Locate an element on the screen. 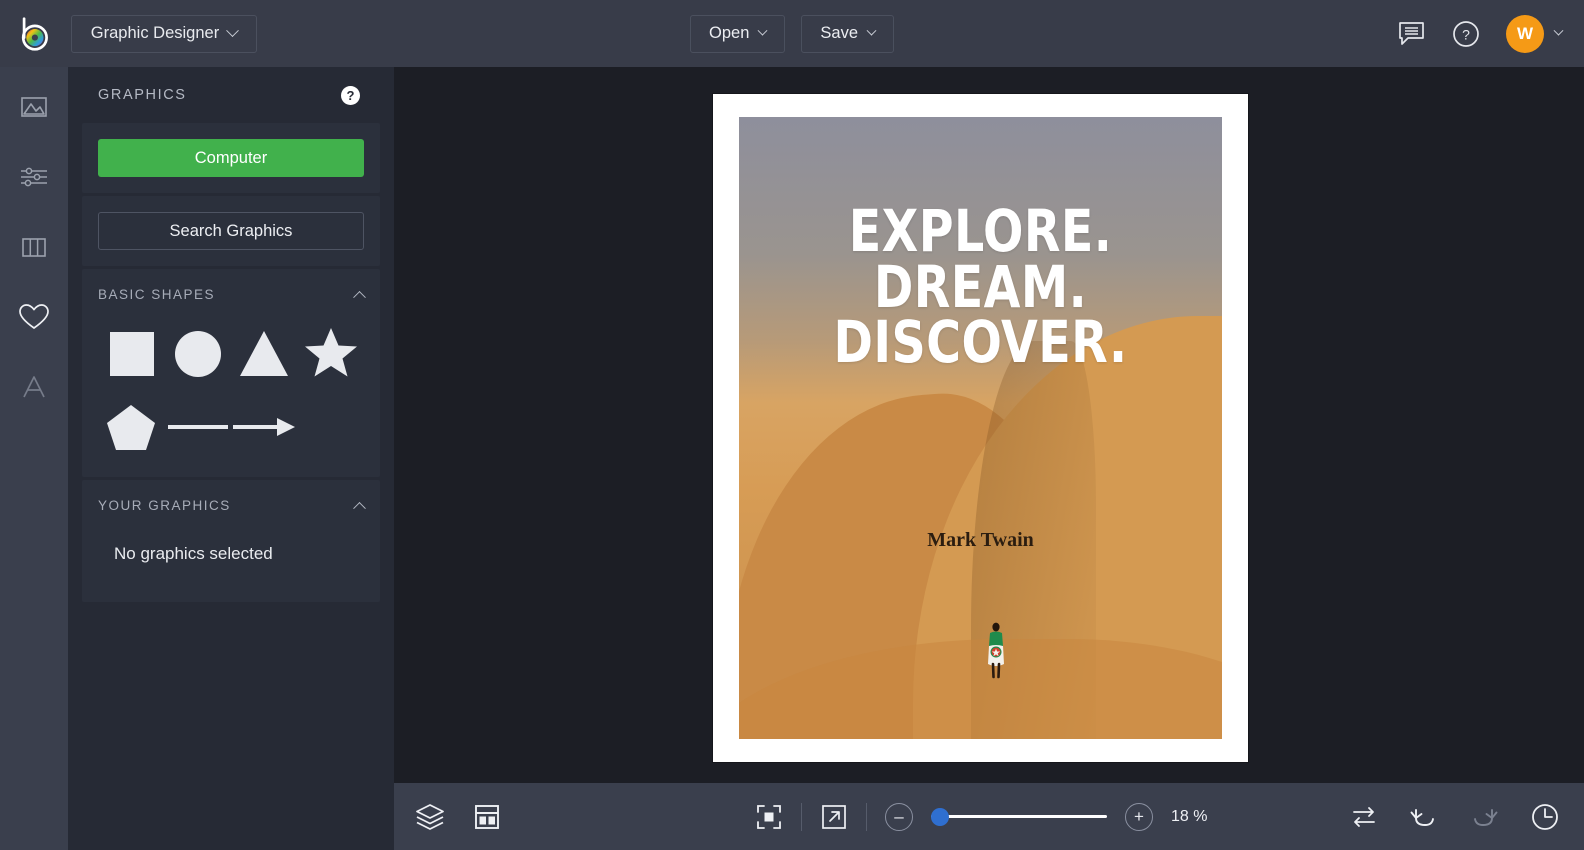 Image resolution: width=1584 pixels, height=850 pixels. shape-pentagon is located at coordinates (131, 427).